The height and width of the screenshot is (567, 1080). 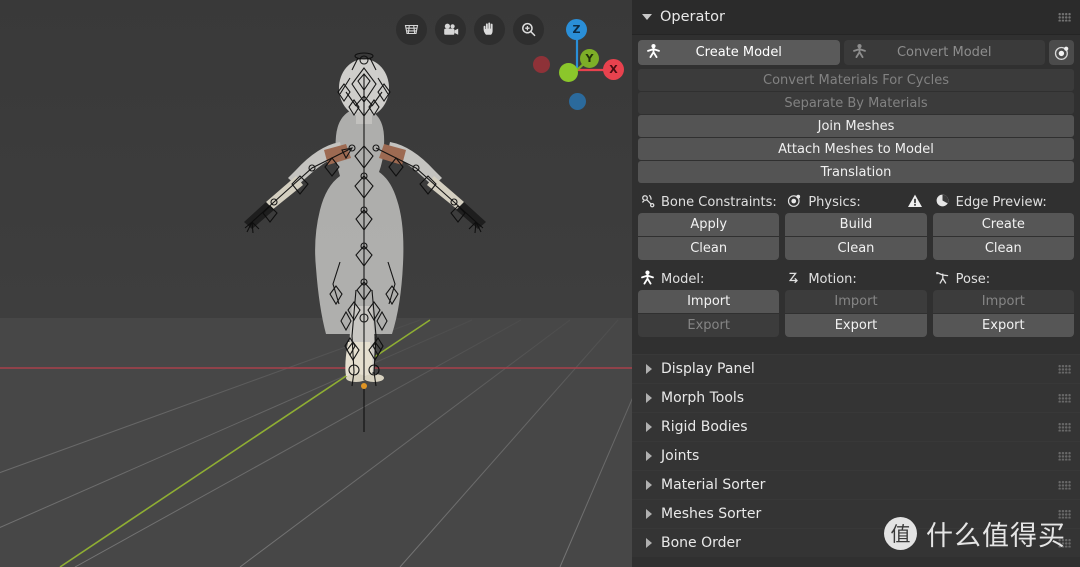 What do you see at coordinates (856, 484) in the screenshot?
I see `panel-row-material-sorter: Material Sorter` at bounding box center [856, 484].